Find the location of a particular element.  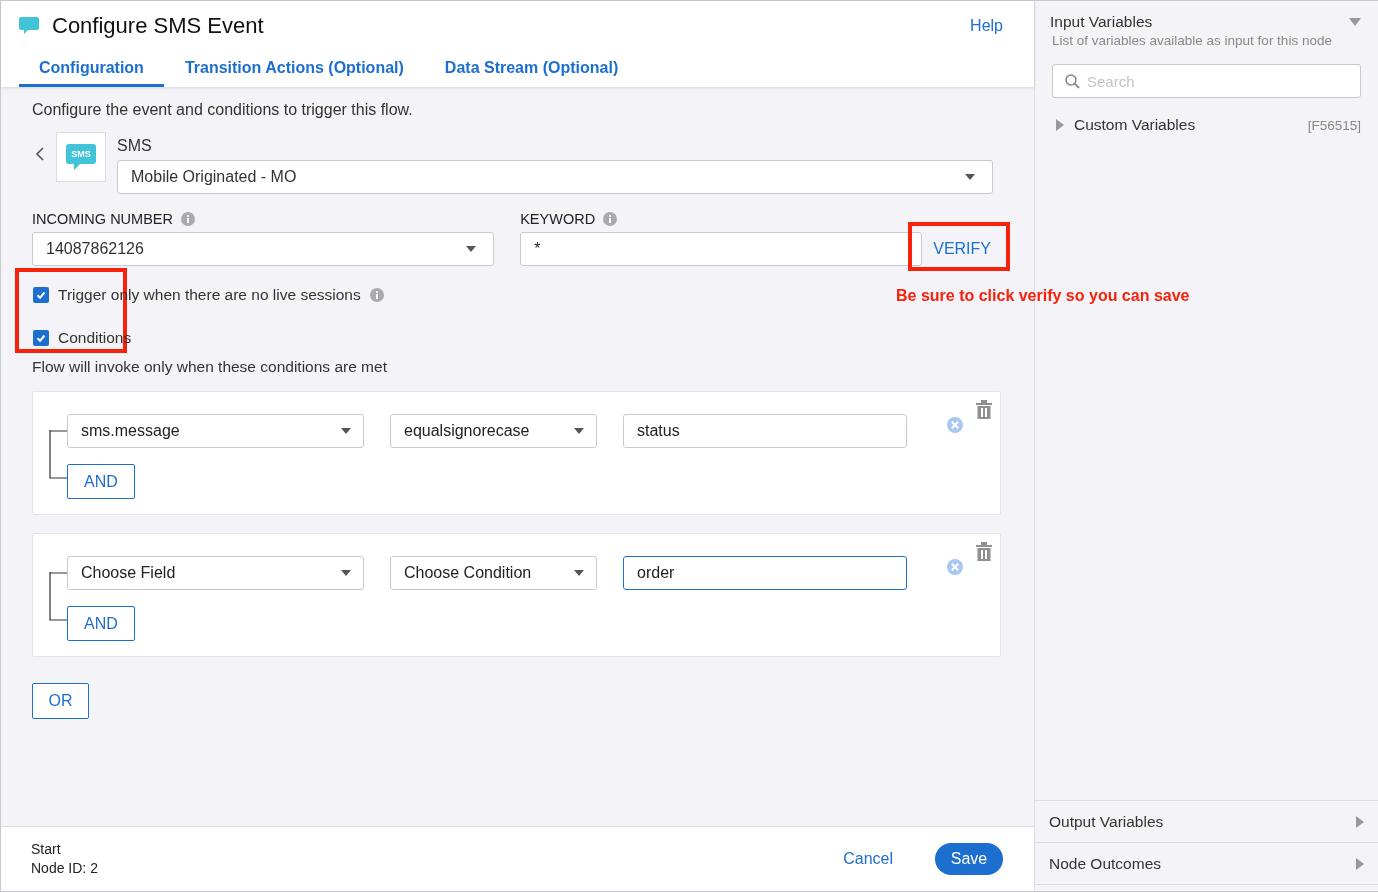

incoming-number-dropdown: 14087862126 is located at coordinates (263, 249).